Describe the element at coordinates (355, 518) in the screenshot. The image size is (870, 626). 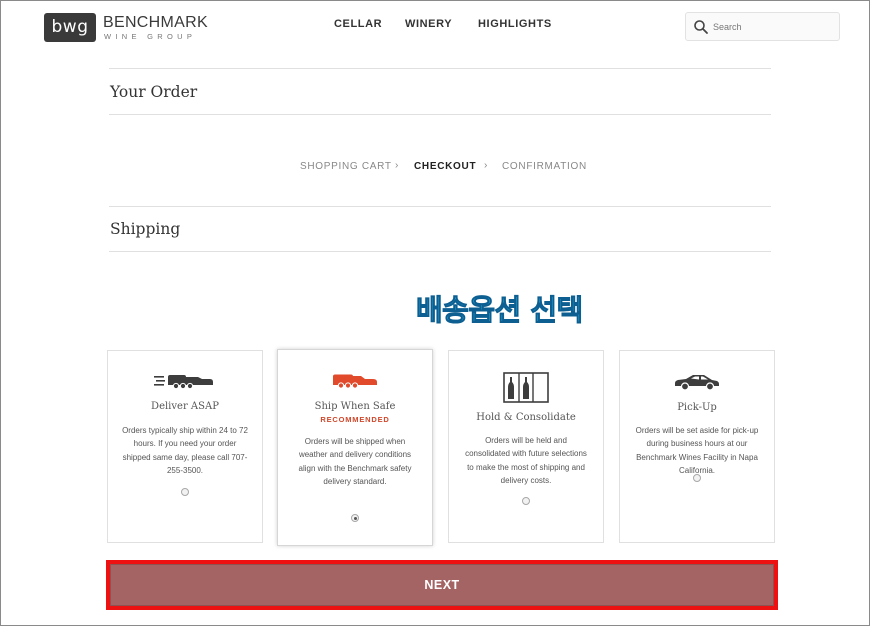
I see `ship-when-safe-radio` at that location.